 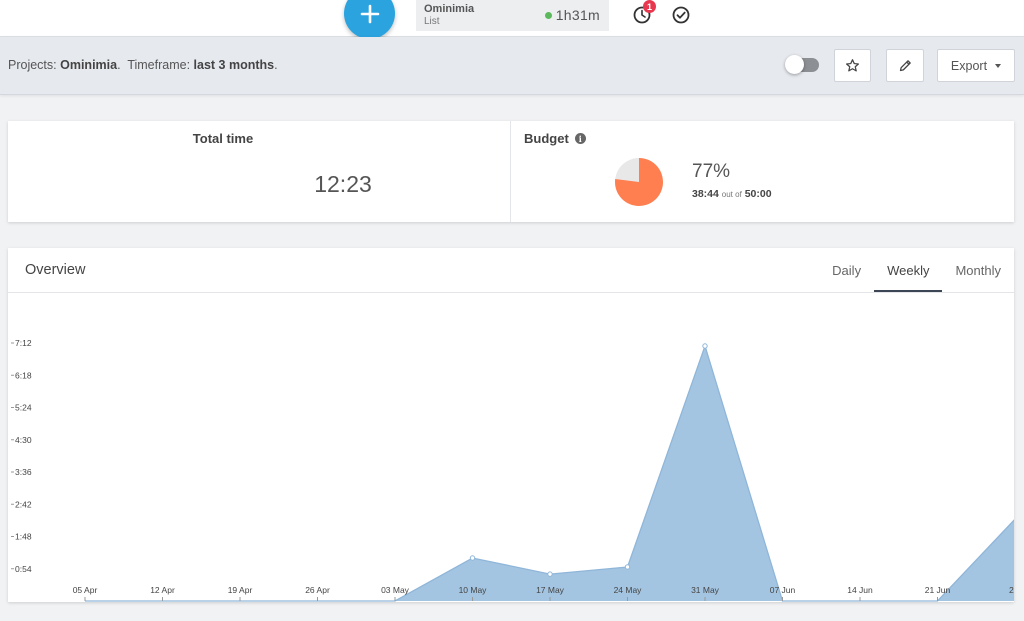 What do you see at coordinates (23, 440) in the screenshot?
I see `y-tick-label: 4:30` at bounding box center [23, 440].